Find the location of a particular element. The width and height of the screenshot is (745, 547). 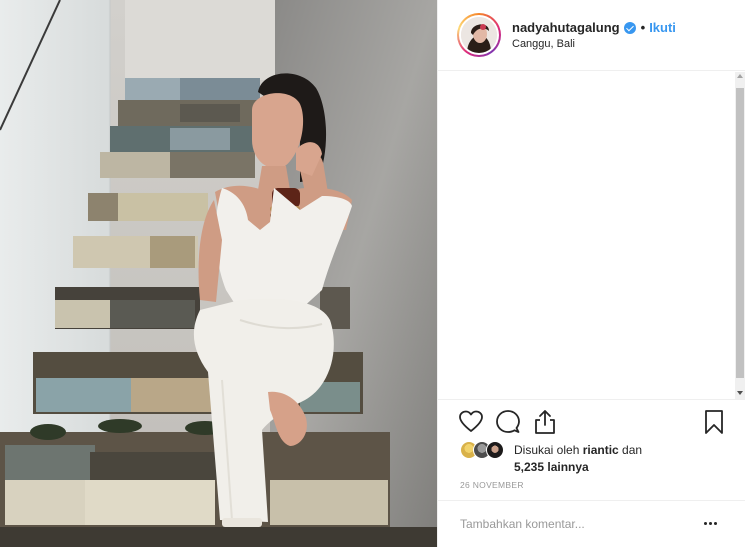

likes-section: Disukai oleh riantic dan 5,235 lainnya is located at coordinates (600, 458).